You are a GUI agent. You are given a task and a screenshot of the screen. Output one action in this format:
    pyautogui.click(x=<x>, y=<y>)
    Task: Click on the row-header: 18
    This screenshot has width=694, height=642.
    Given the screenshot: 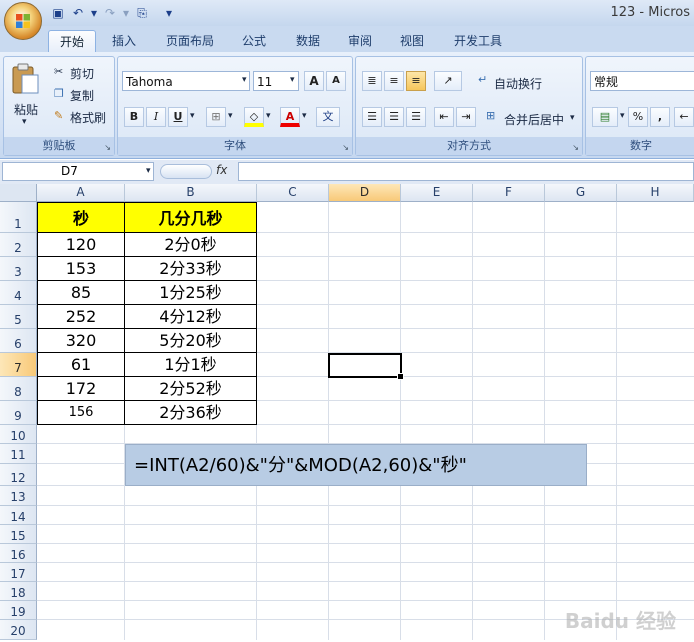 What is the action you would take?
    pyautogui.click(x=18, y=591)
    